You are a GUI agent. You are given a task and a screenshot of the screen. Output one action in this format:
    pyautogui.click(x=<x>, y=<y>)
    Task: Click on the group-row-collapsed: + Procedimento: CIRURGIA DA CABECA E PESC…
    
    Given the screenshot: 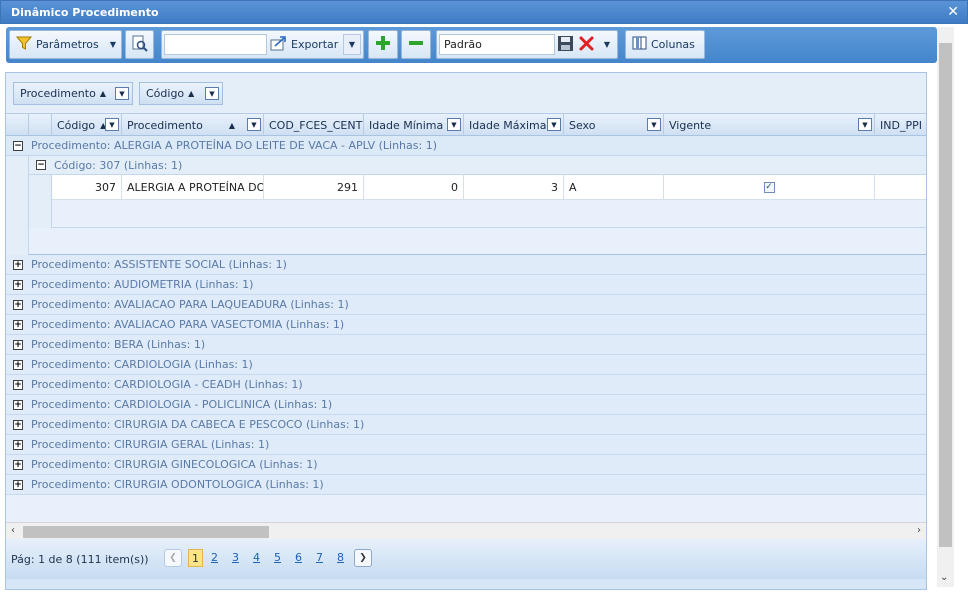 What is the action you would take?
    pyautogui.click(x=466, y=425)
    